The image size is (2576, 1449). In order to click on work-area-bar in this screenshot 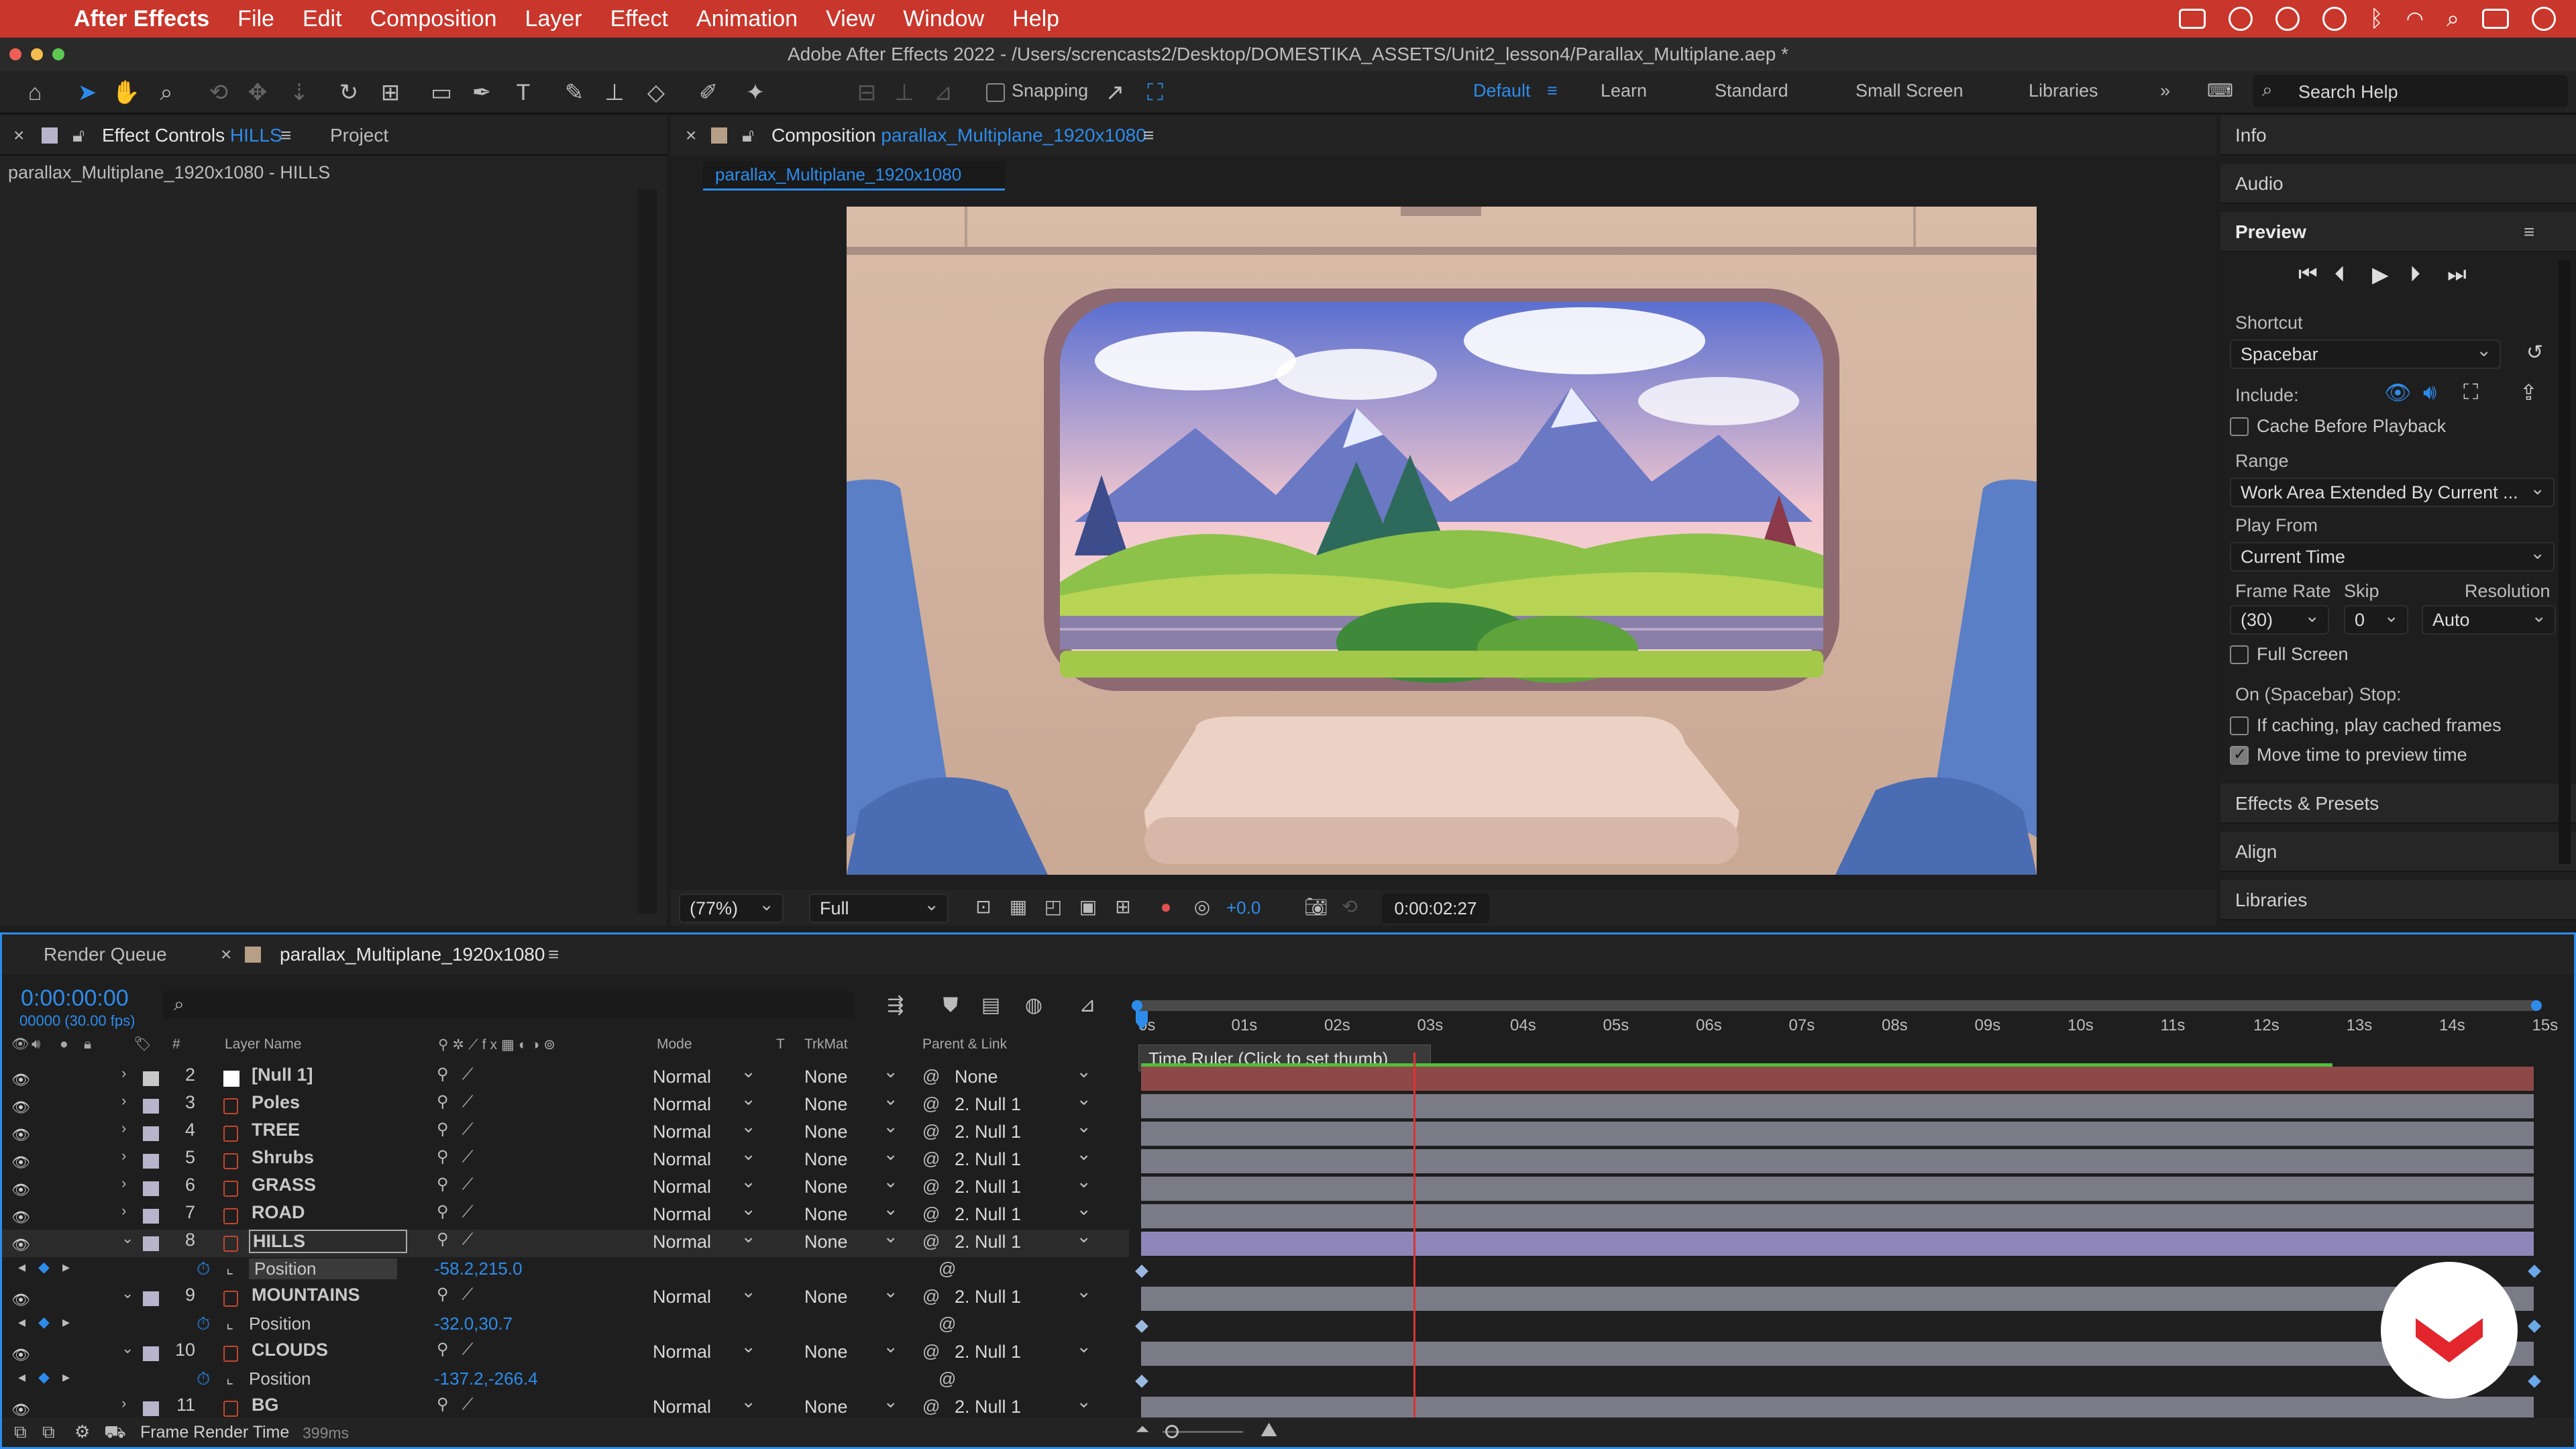, I will do `click(1836, 1005)`.